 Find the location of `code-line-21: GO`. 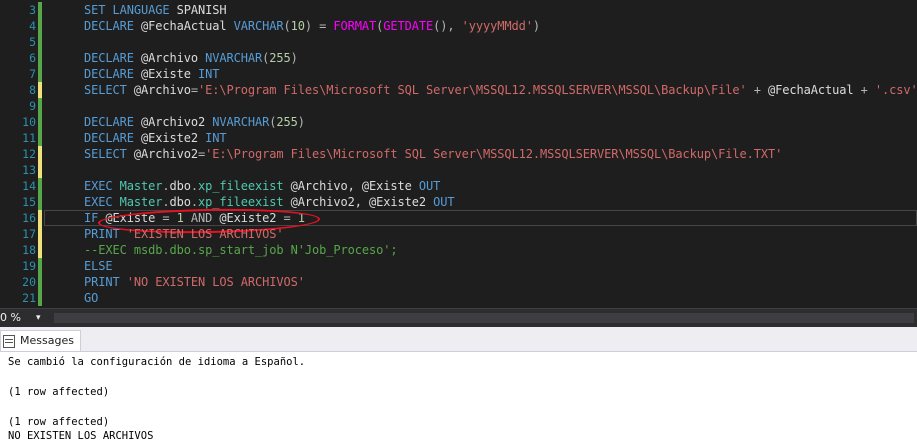

code-line-21: GO is located at coordinates (91, 298).